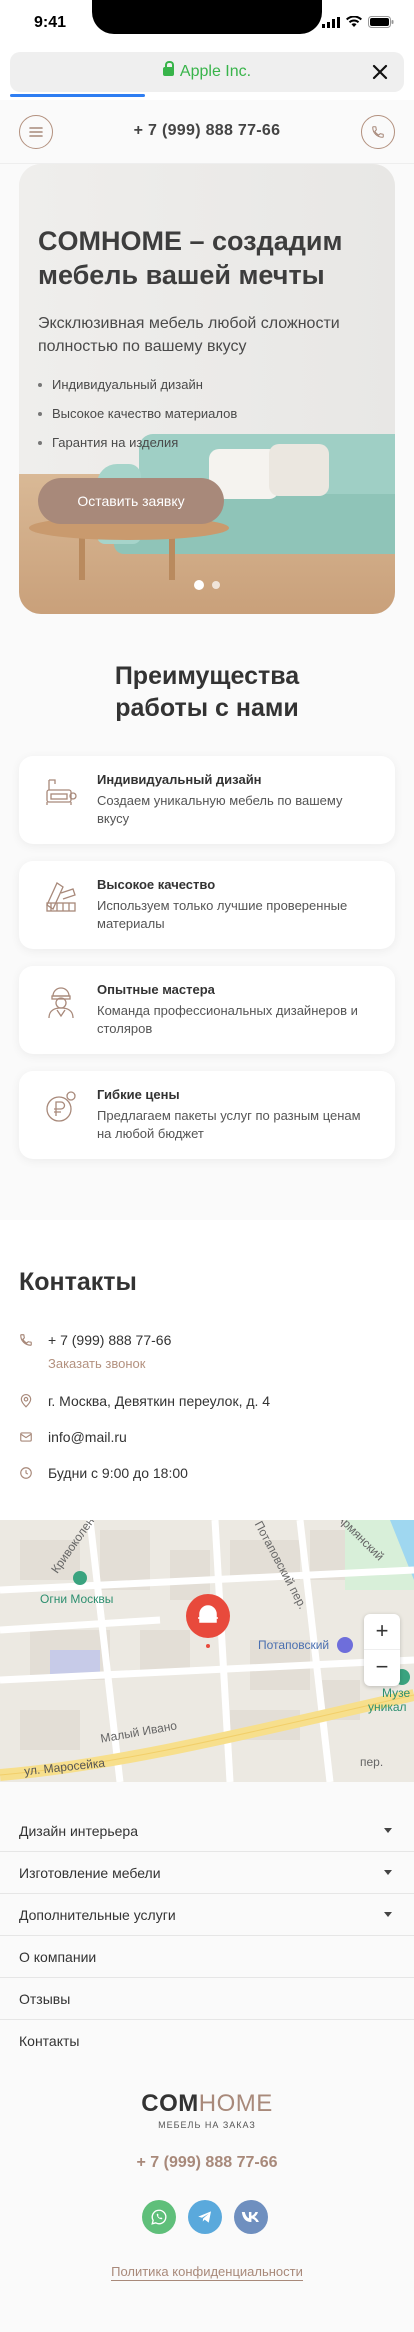  What do you see at coordinates (159, 1401) in the screenshot?
I see `contact-address: г. Москва, Девяткин переулок, д. 4` at bounding box center [159, 1401].